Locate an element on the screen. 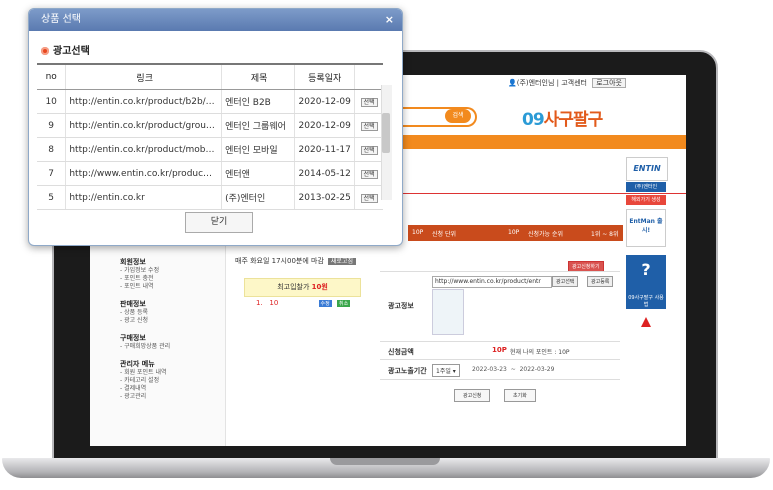  current-points: 현재 나의 포인트 : 10P is located at coordinates (540, 352).